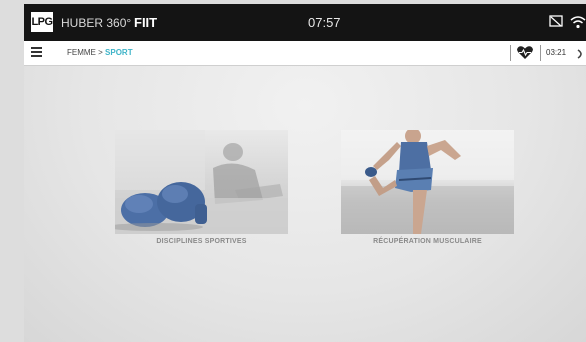 This screenshot has height=342, width=586. I want to click on boxing-gloves-image, so click(201, 182).